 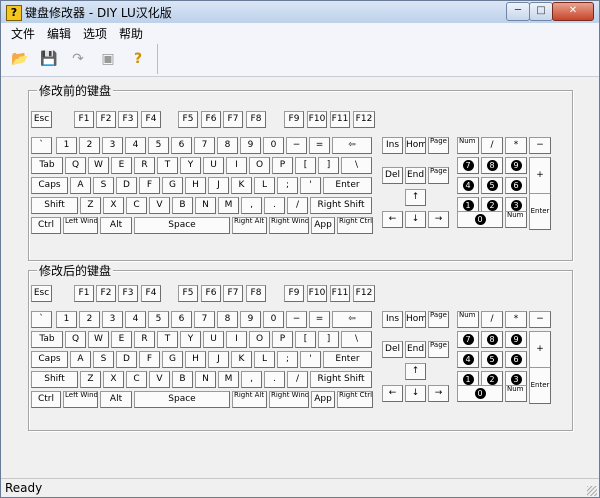 I want to click on before-key-7: 7, so click(x=204, y=145).